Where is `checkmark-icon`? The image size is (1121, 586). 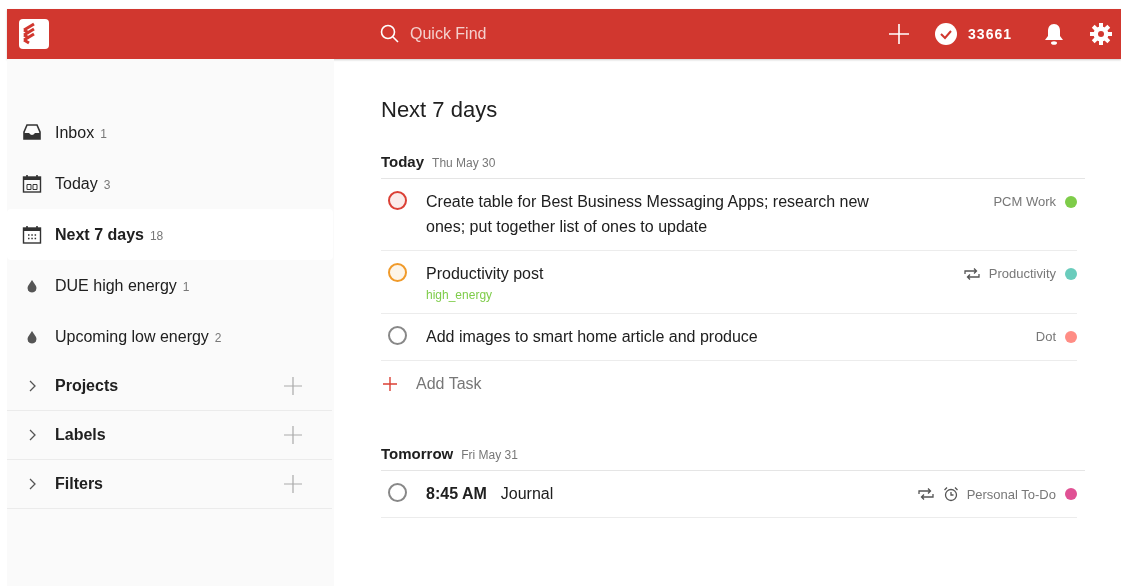
checkmark-icon is located at coordinates (946, 34).